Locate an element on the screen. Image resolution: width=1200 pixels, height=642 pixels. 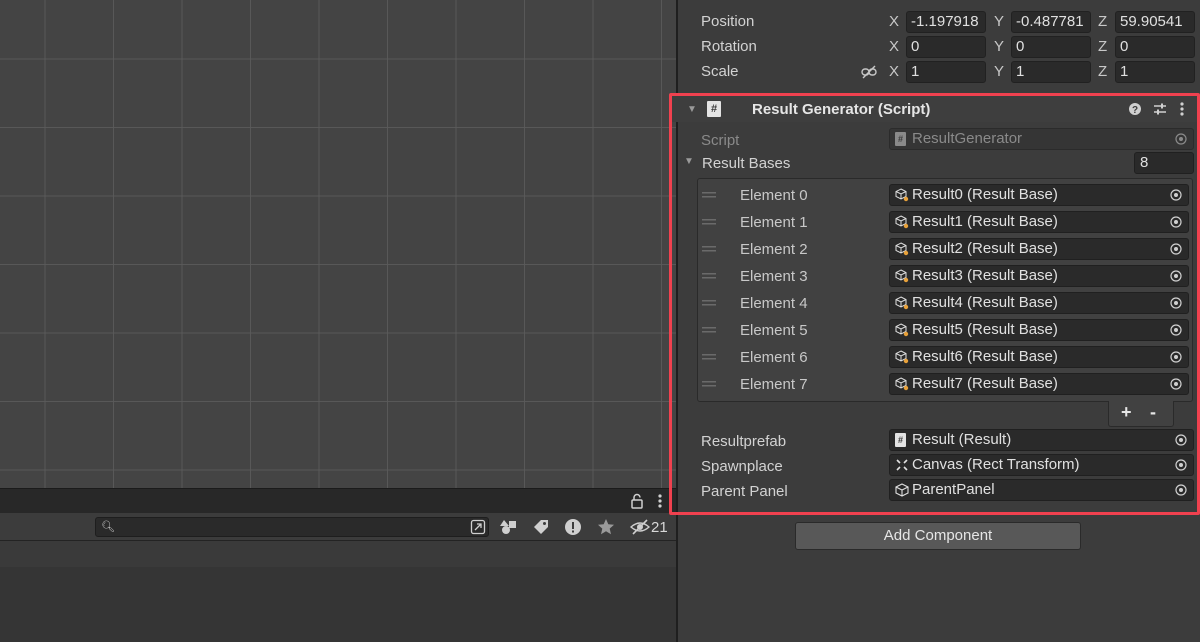
list-item: Element 3 Result3 (Result Base) is located at coordinates (945, 276).